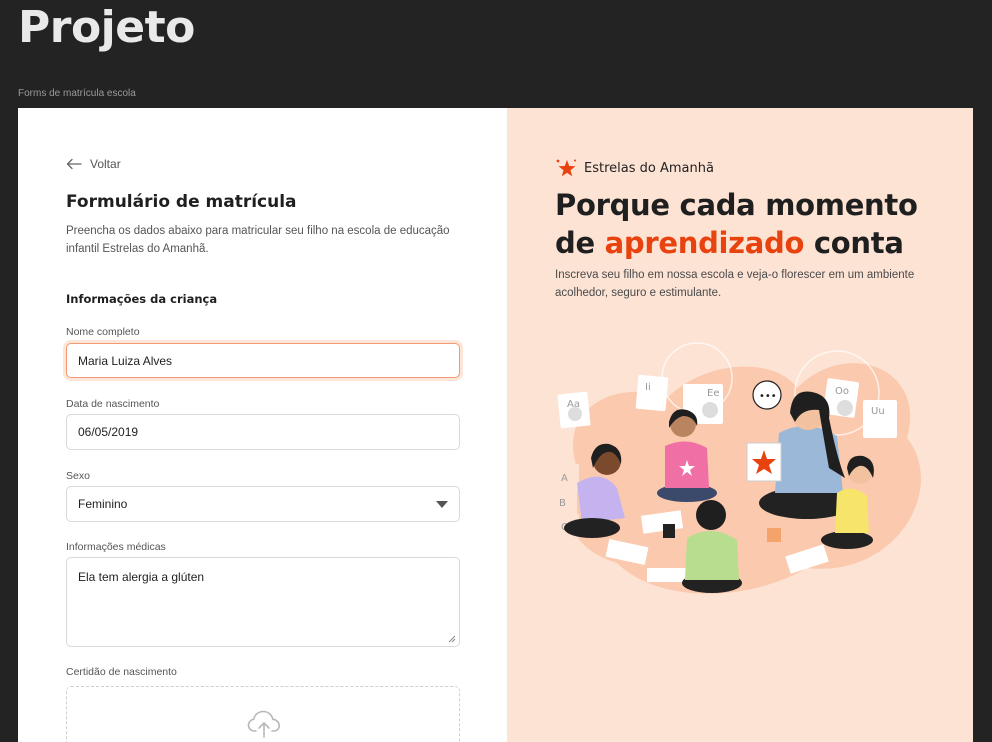  What do you see at coordinates (181, 202) in the screenshot?
I see `form-title: Formulário de matrícula` at bounding box center [181, 202].